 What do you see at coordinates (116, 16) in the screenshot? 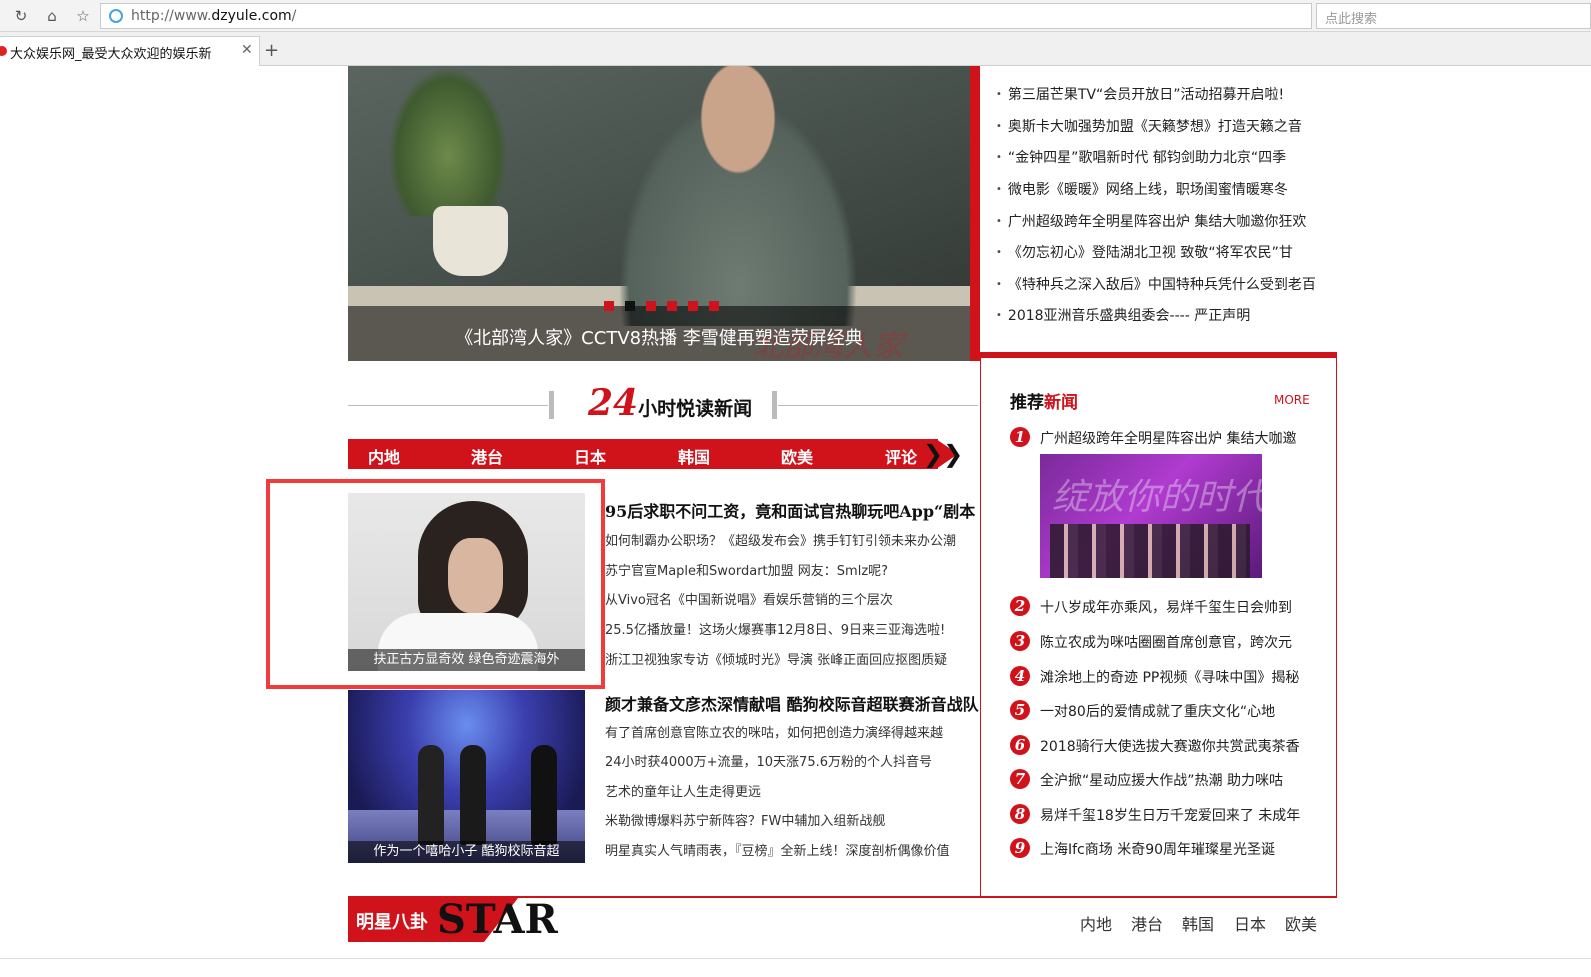
I see `loading-icon` at bounding box center [116, 16].